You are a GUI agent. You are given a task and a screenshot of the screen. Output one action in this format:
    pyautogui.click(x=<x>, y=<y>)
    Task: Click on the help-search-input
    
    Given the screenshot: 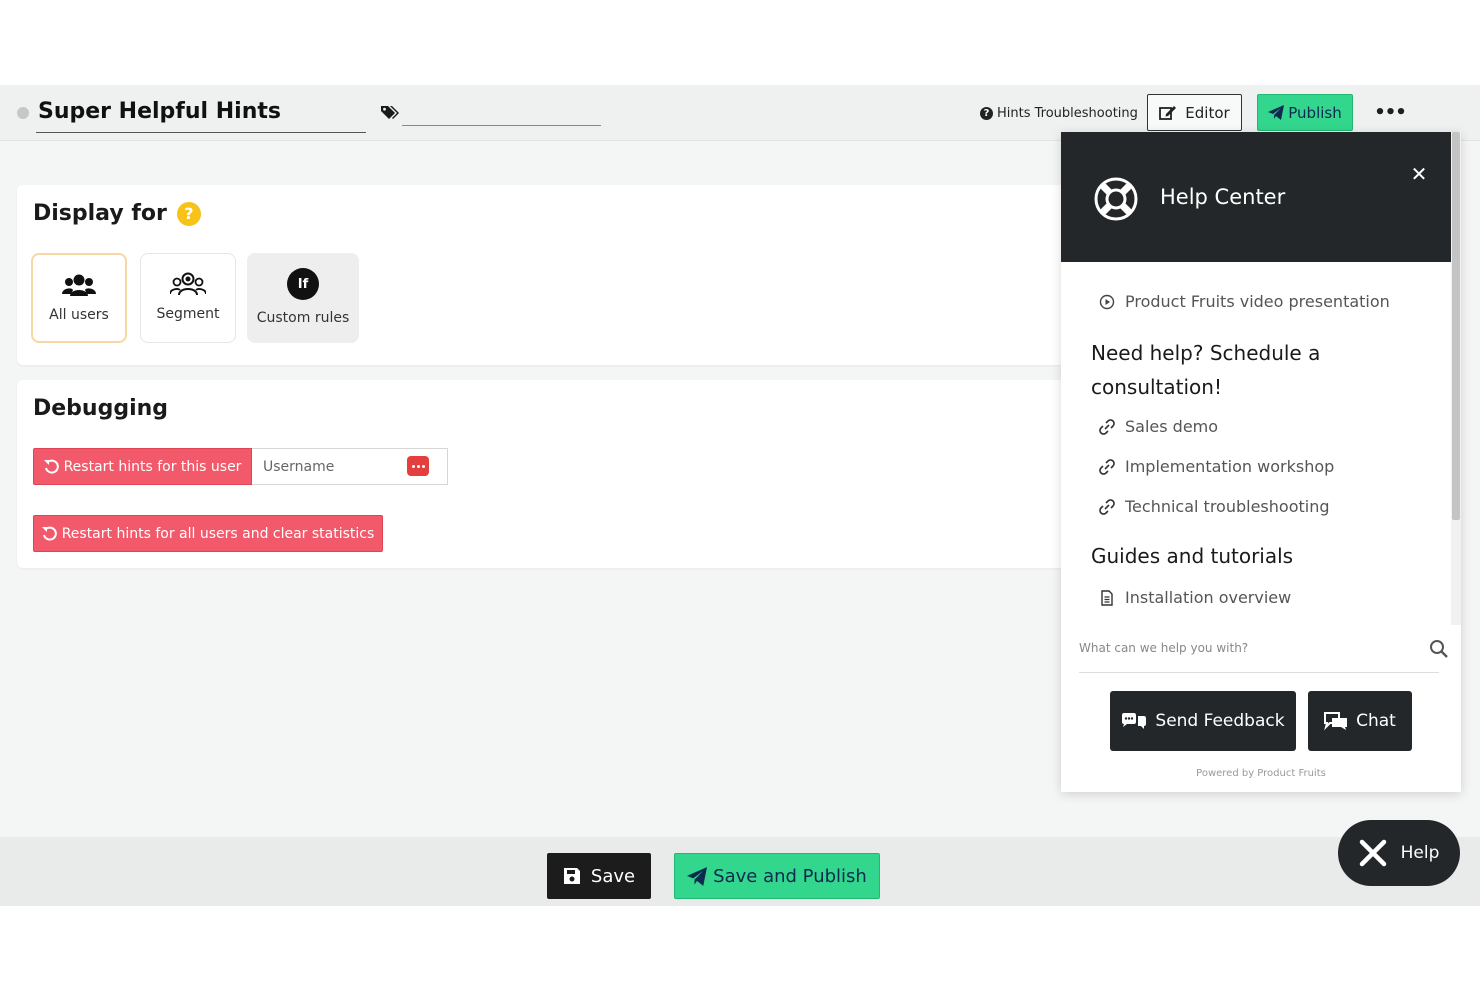 What is the action you would take?
    pyautogui.click(x=1244, y=648)
    